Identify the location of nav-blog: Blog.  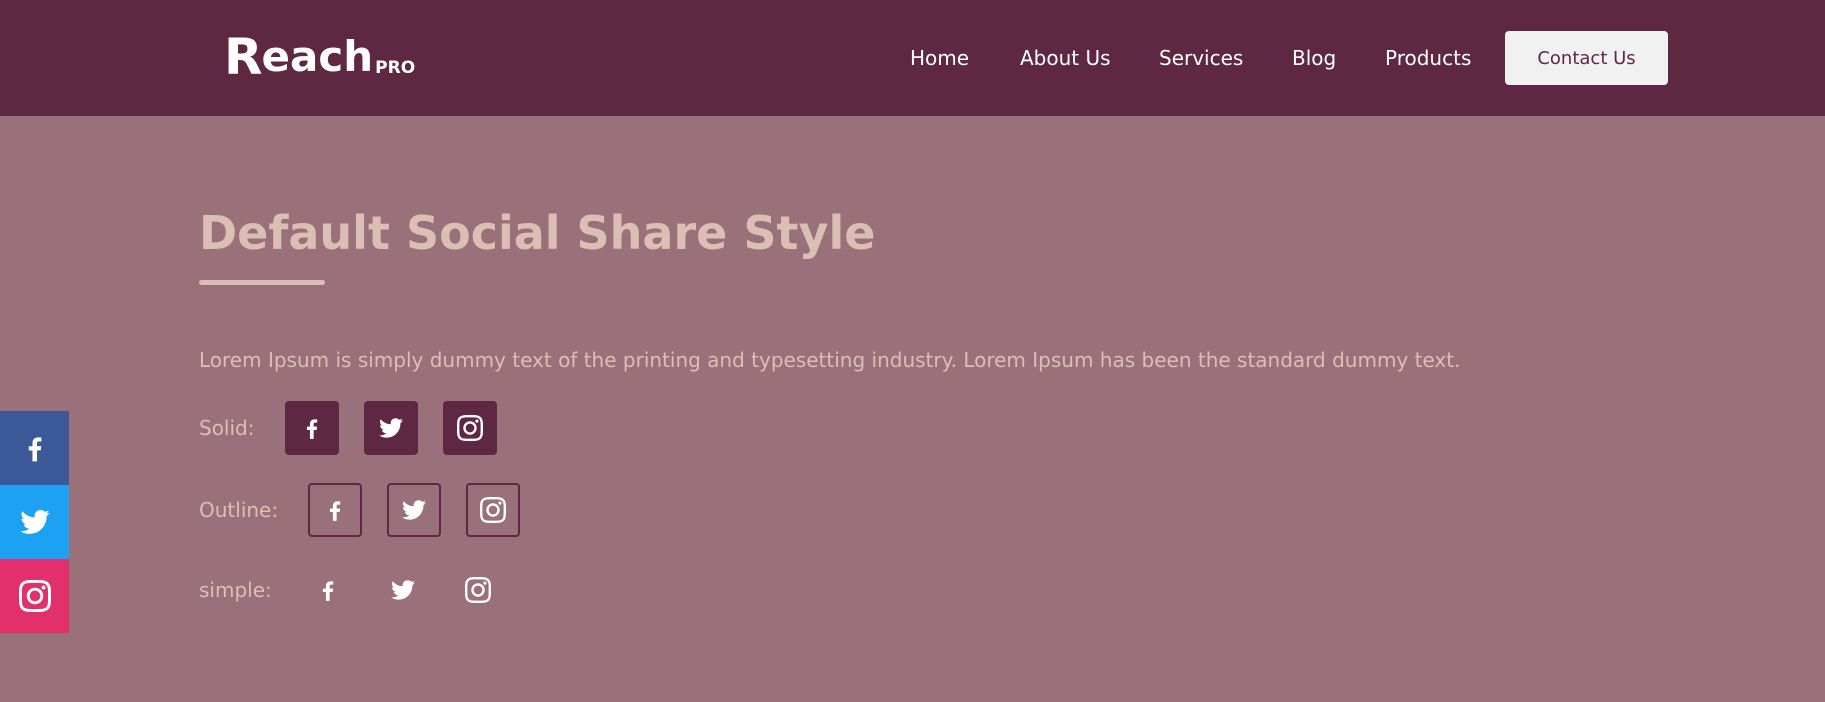
(1314, 58).